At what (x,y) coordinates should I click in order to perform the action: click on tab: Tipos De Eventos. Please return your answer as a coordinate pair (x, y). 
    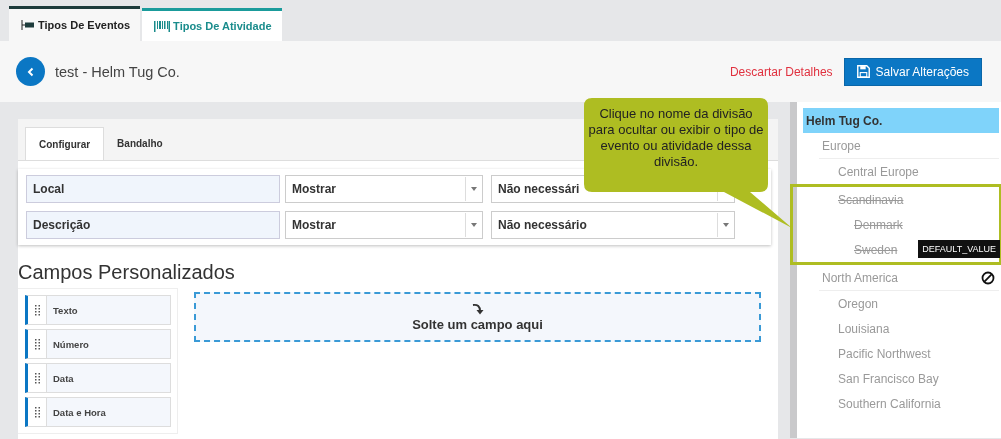
    Looking at the image, I should click on (75, 23).